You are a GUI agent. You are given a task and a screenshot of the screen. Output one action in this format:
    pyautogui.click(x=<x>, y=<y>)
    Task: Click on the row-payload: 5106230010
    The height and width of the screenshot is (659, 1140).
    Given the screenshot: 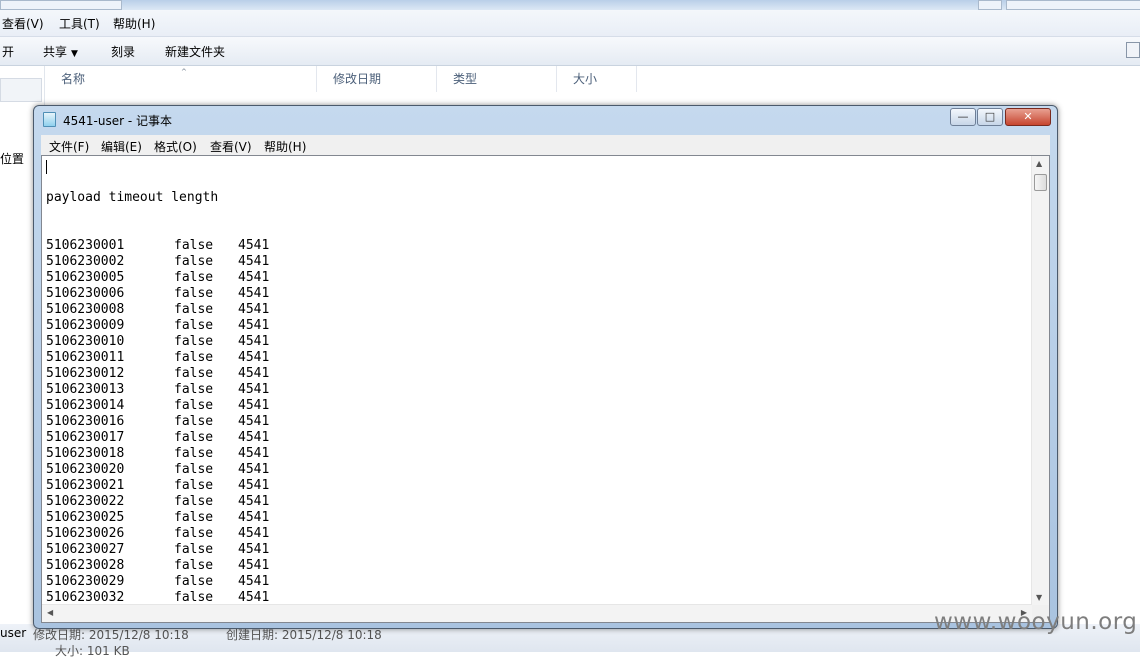 What is the action you would take?
    pyautogui.click(x=85, y=341)
    